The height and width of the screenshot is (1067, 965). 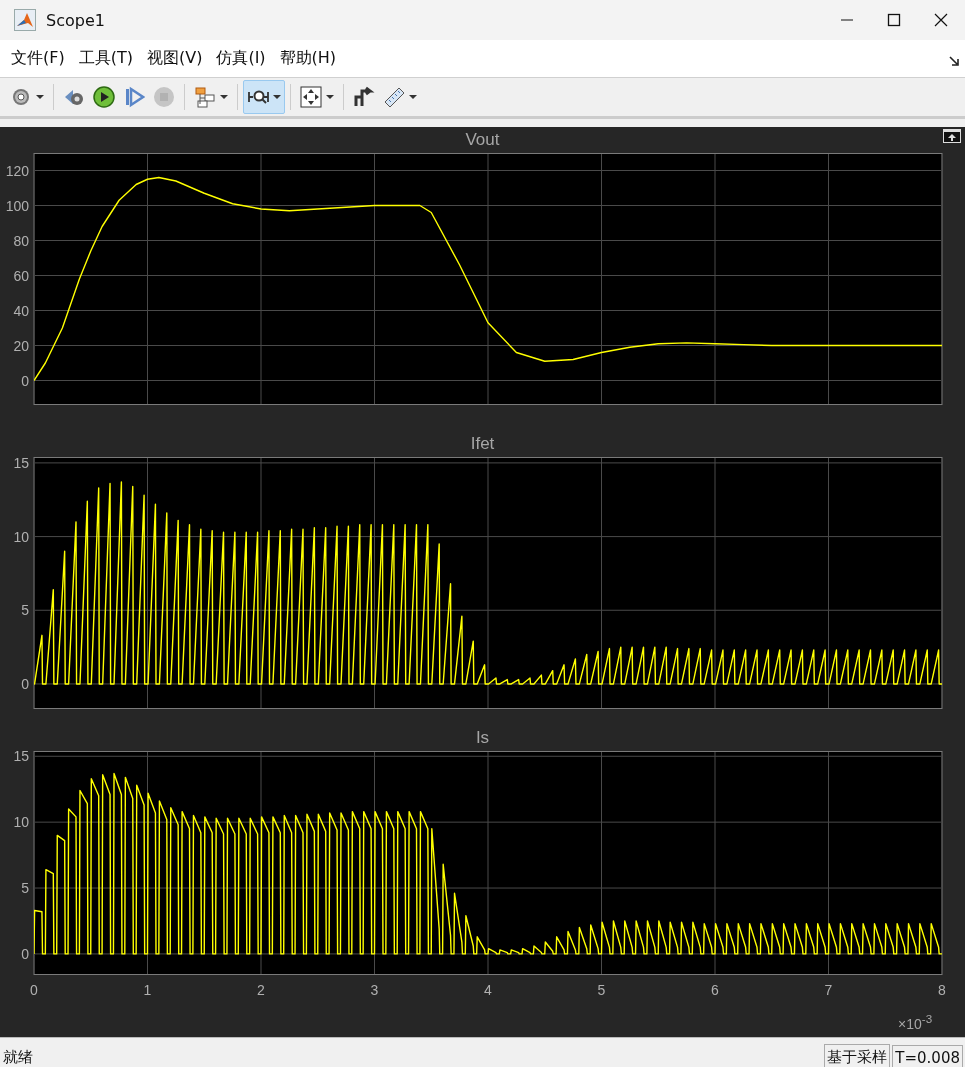 I want to click on settings-icon, so click(x=21, y=97).